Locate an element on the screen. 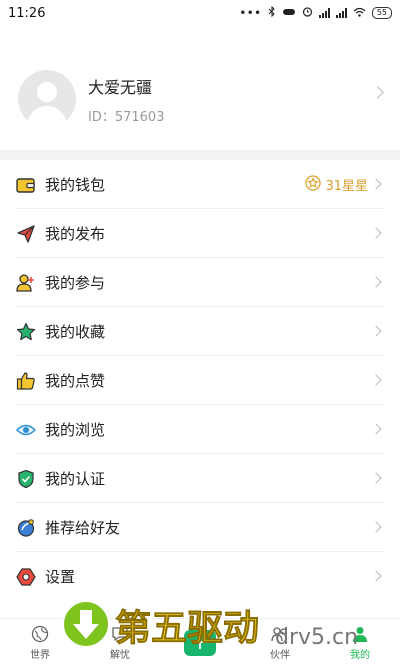  menu-item-label: 我的发布 is located at coordinates (75, 234).